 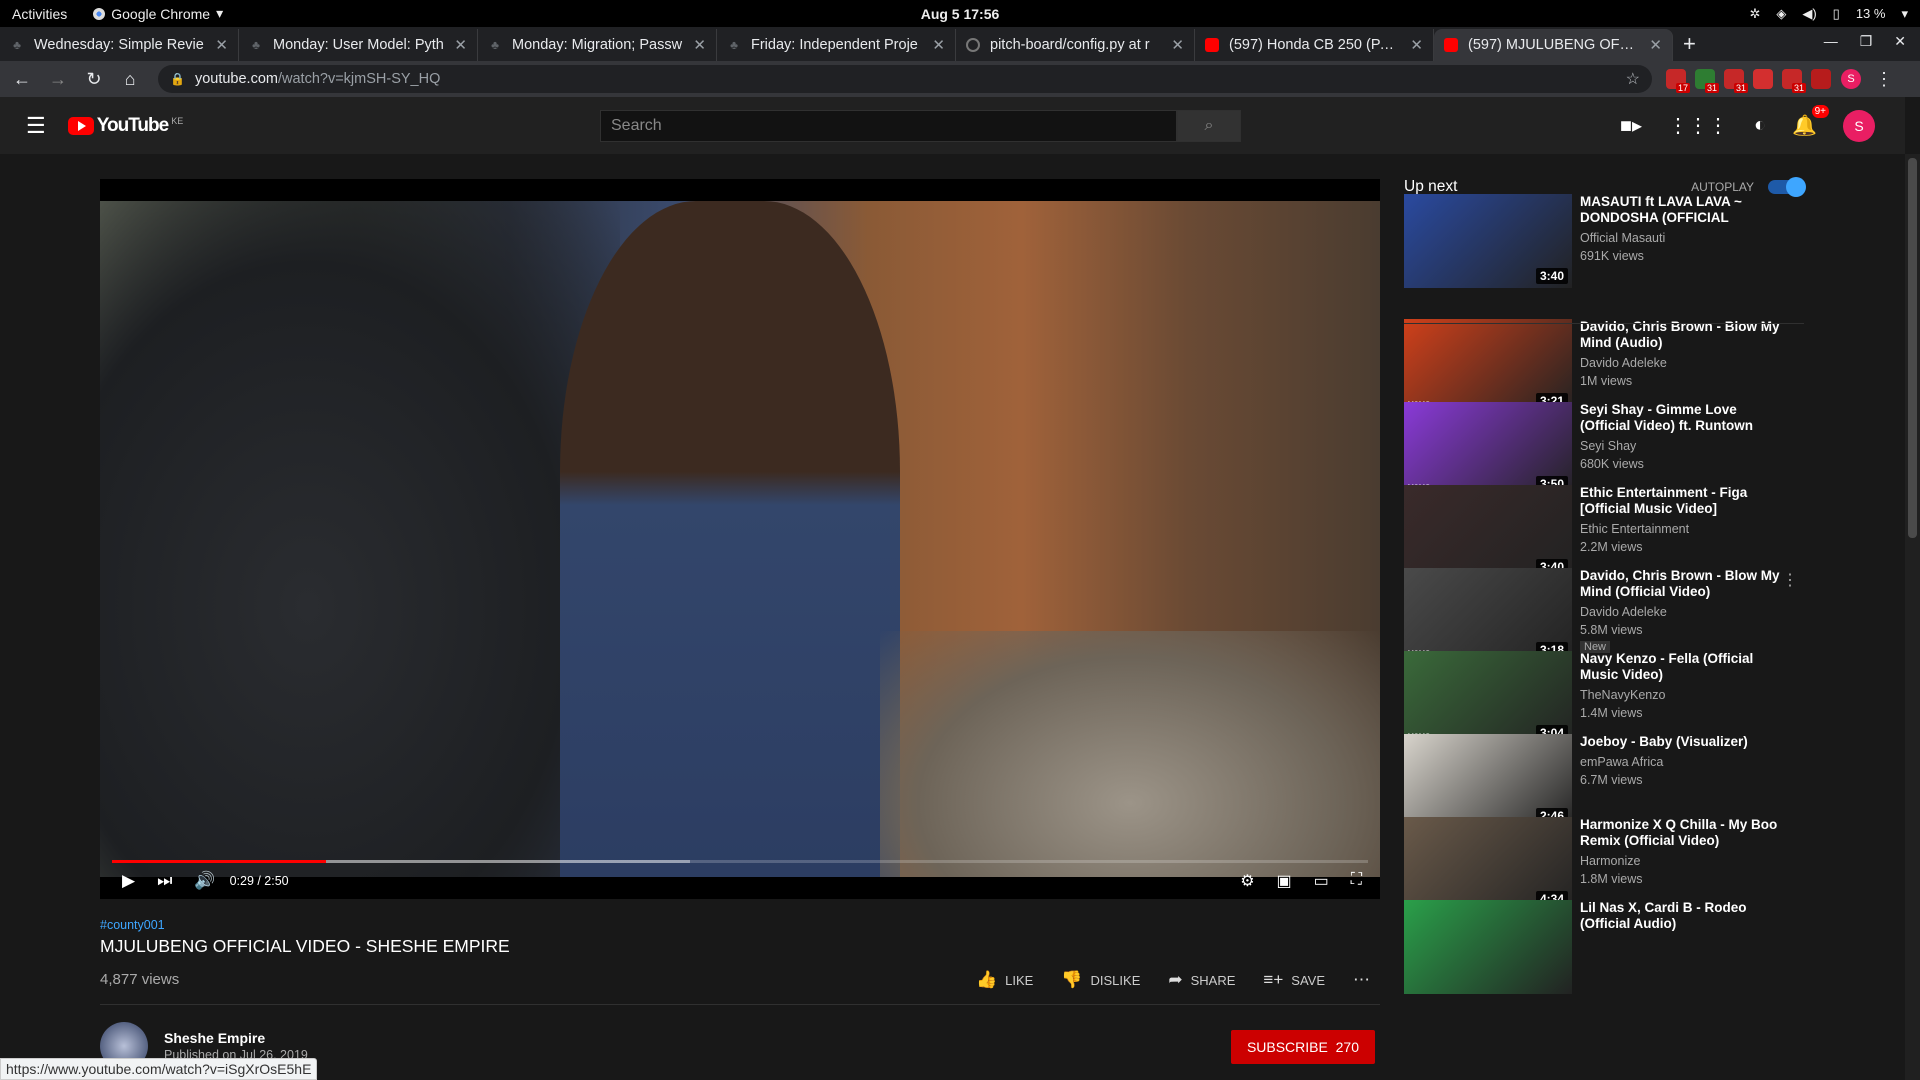 I want to click on theater-mode-icon: ▭, so click(x=1321, y=881).